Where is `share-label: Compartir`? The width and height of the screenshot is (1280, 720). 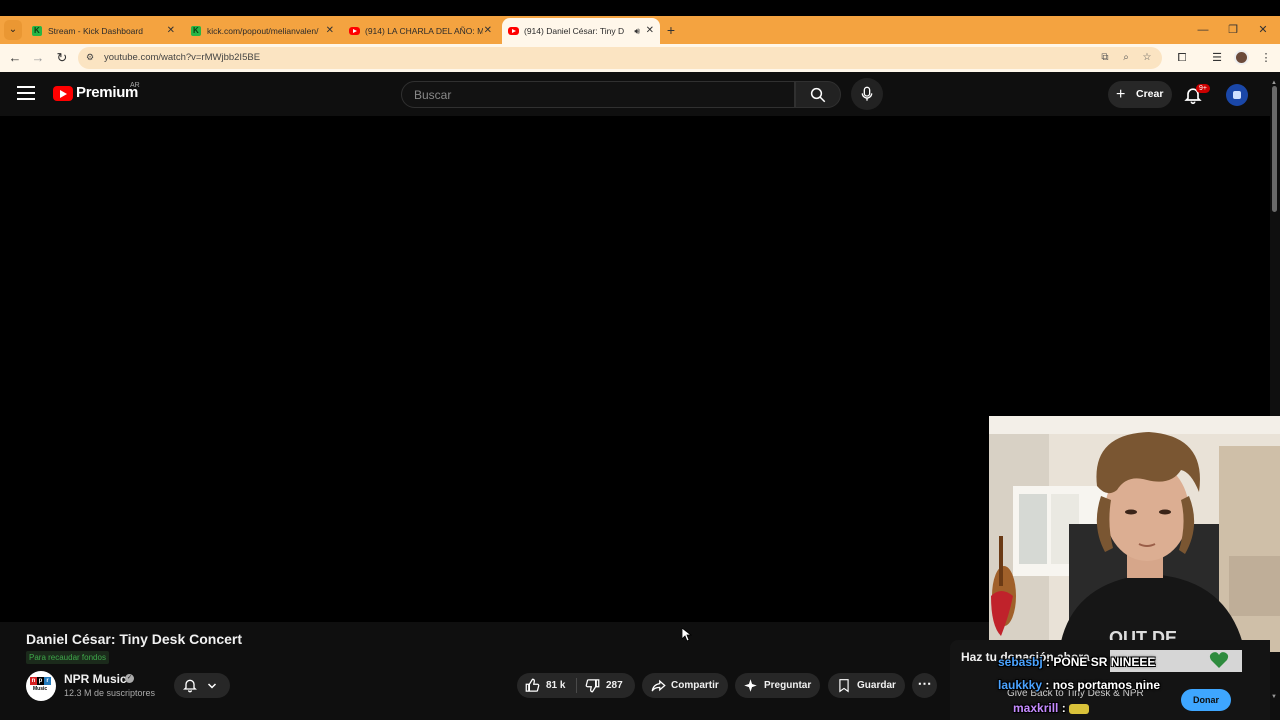
share-label: Compartir is located at coordinates (695, 685).